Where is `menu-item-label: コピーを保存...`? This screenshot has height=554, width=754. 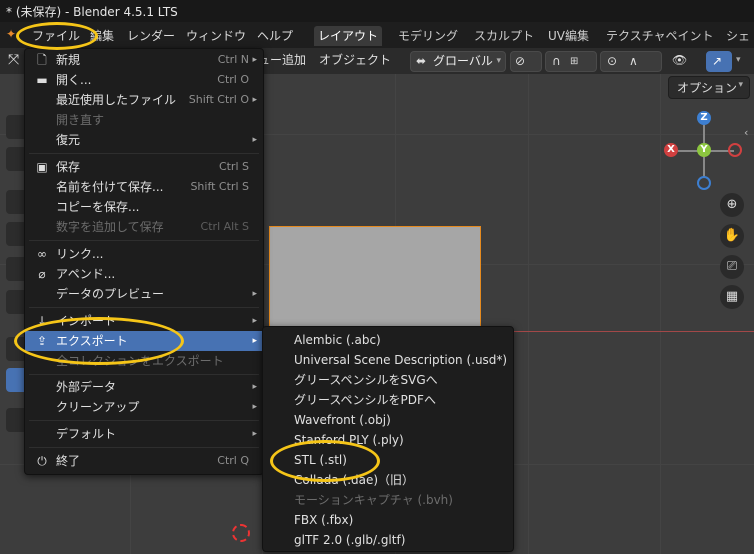 menu-item-label: コピーを保存... is located at coordinates (98, 207).